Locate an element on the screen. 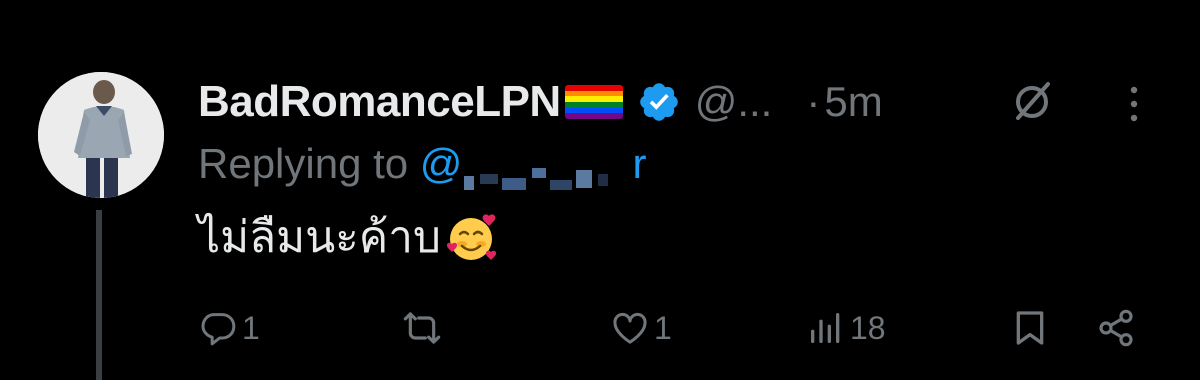 Image resolution: width=1200 pixels, height=380 pixels. profile-photo is located at coordinates (101, 135).